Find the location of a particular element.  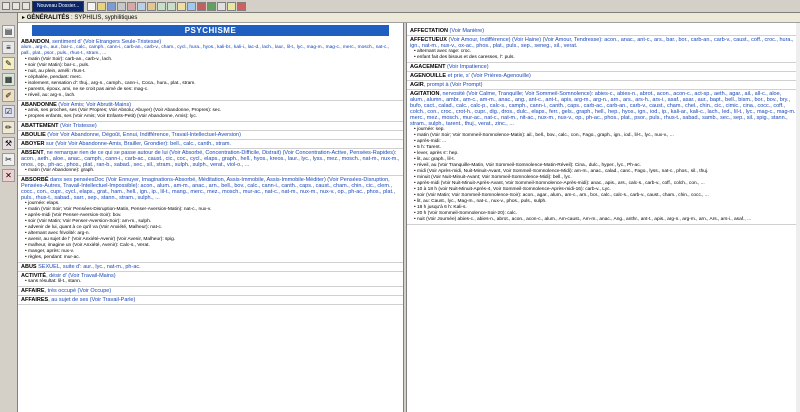

rubric-affaire: AFFAIRE, très occupé (Voir Occupe) is located at coordinates (210, 291).